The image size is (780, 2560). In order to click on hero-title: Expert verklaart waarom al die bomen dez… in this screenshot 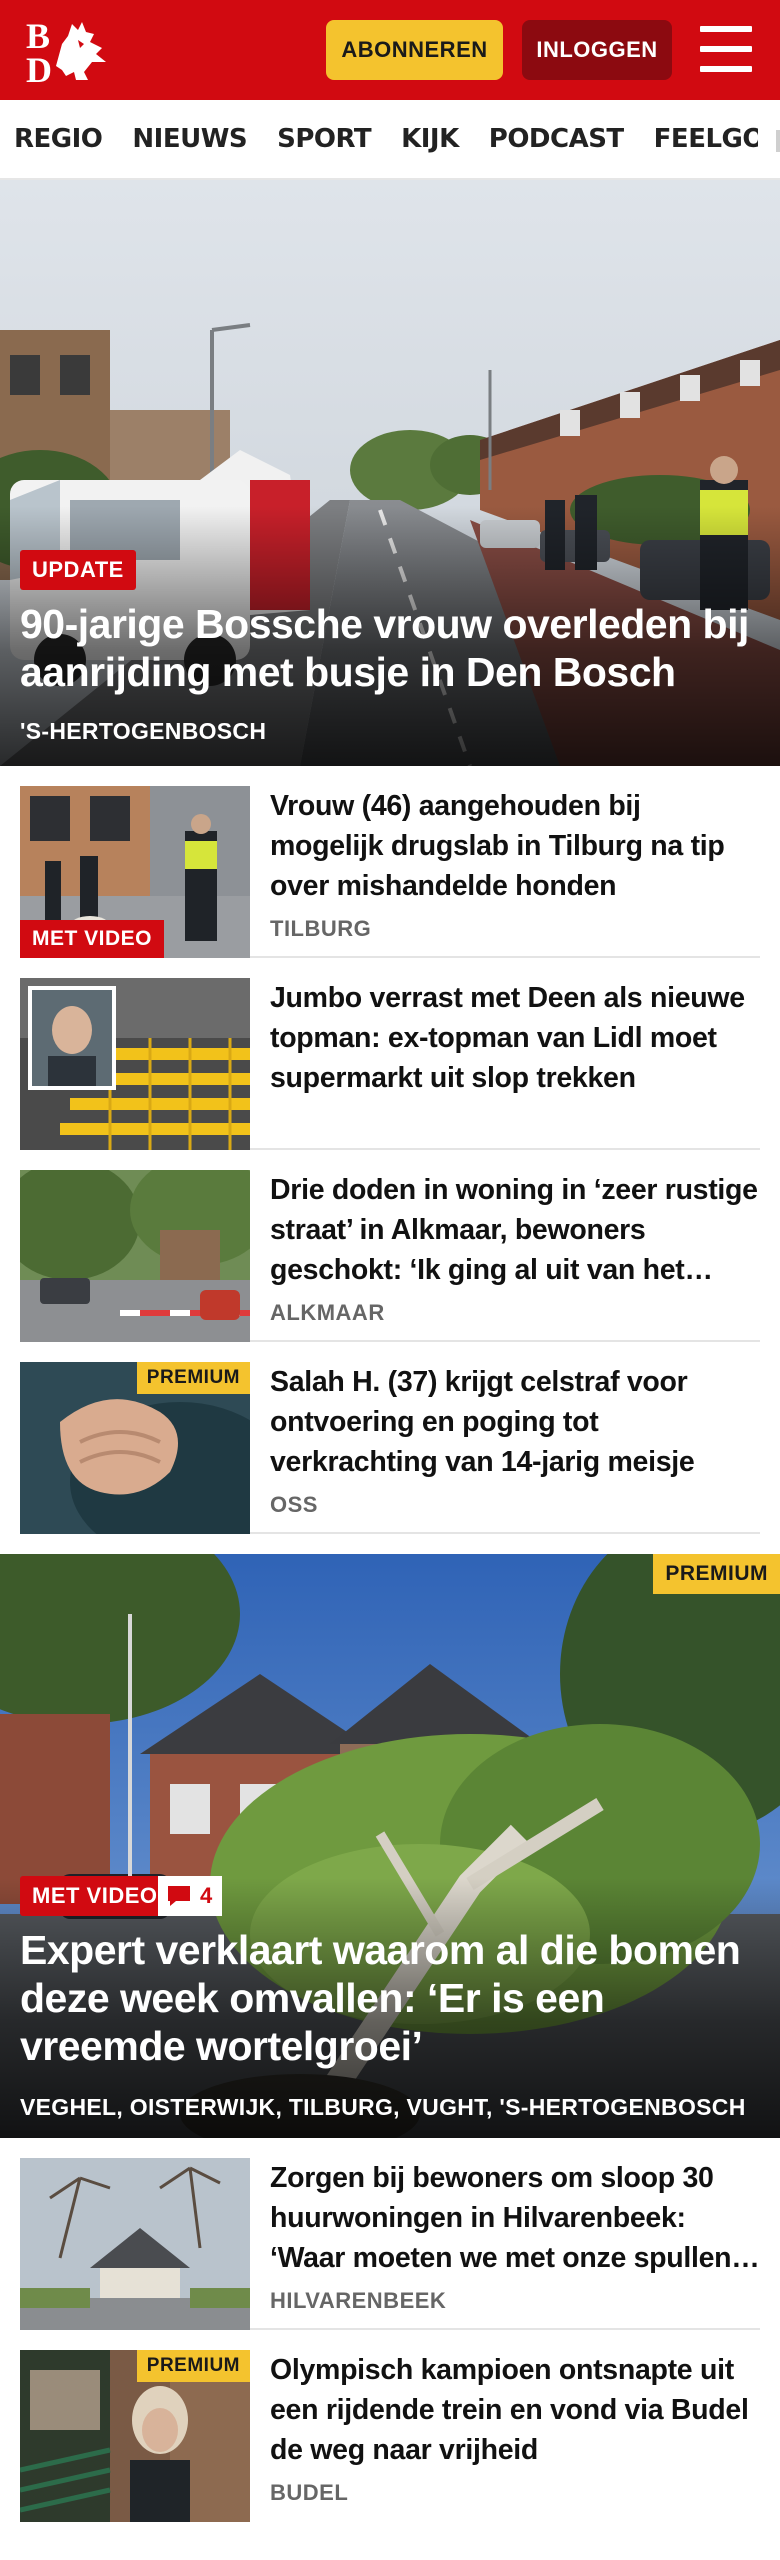, I will do `click(390, 1998)`.